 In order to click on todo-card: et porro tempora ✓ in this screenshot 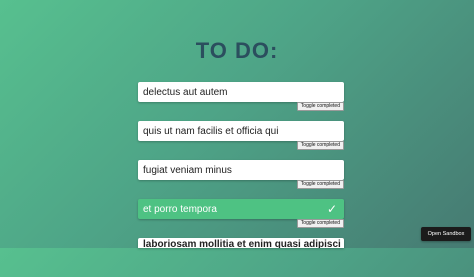, I will do `click(241, 209)`.